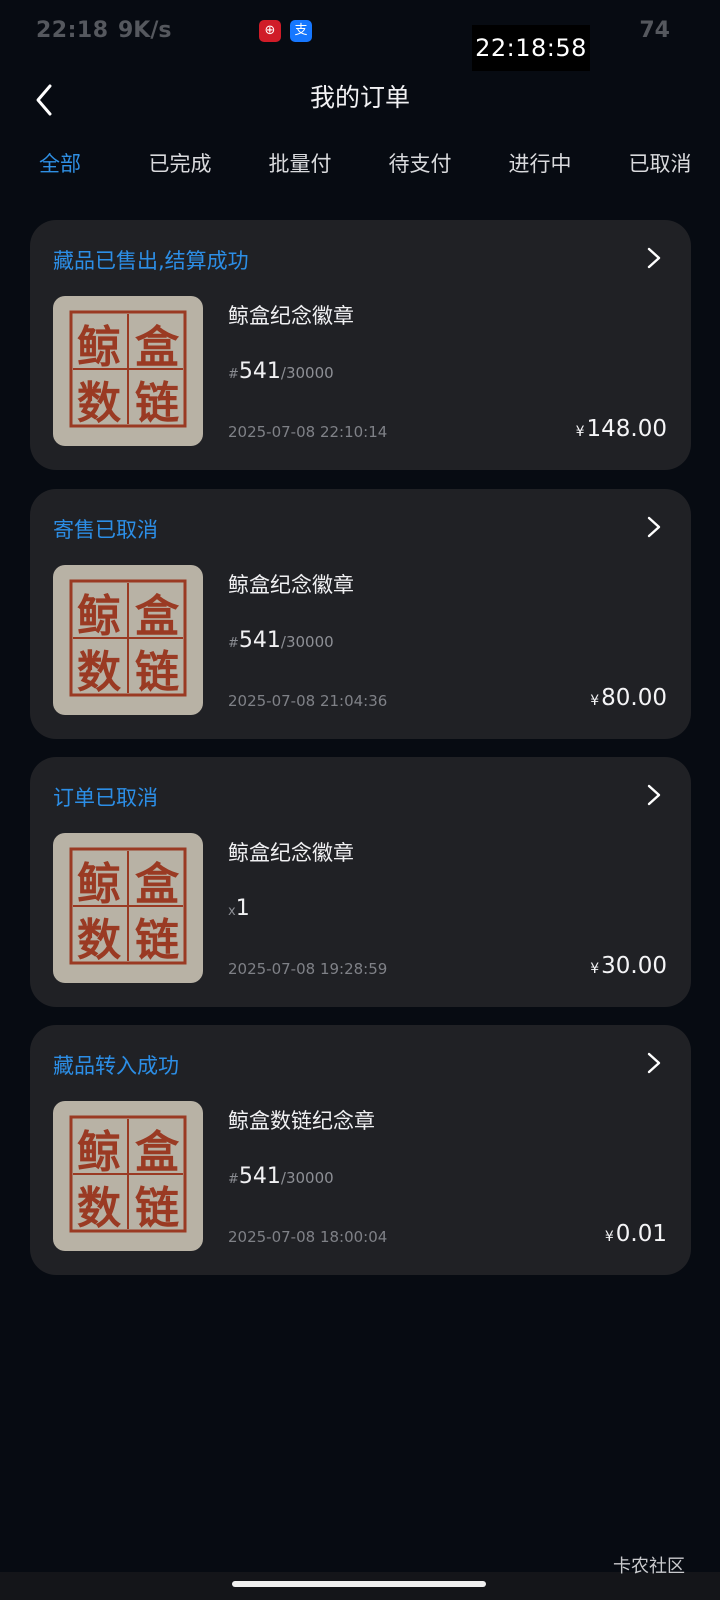  What do you see at coordinates (649, 1566) in the screenshot?
I see `community-watermark: 卡农社区` at bounding box center [649, 1566].